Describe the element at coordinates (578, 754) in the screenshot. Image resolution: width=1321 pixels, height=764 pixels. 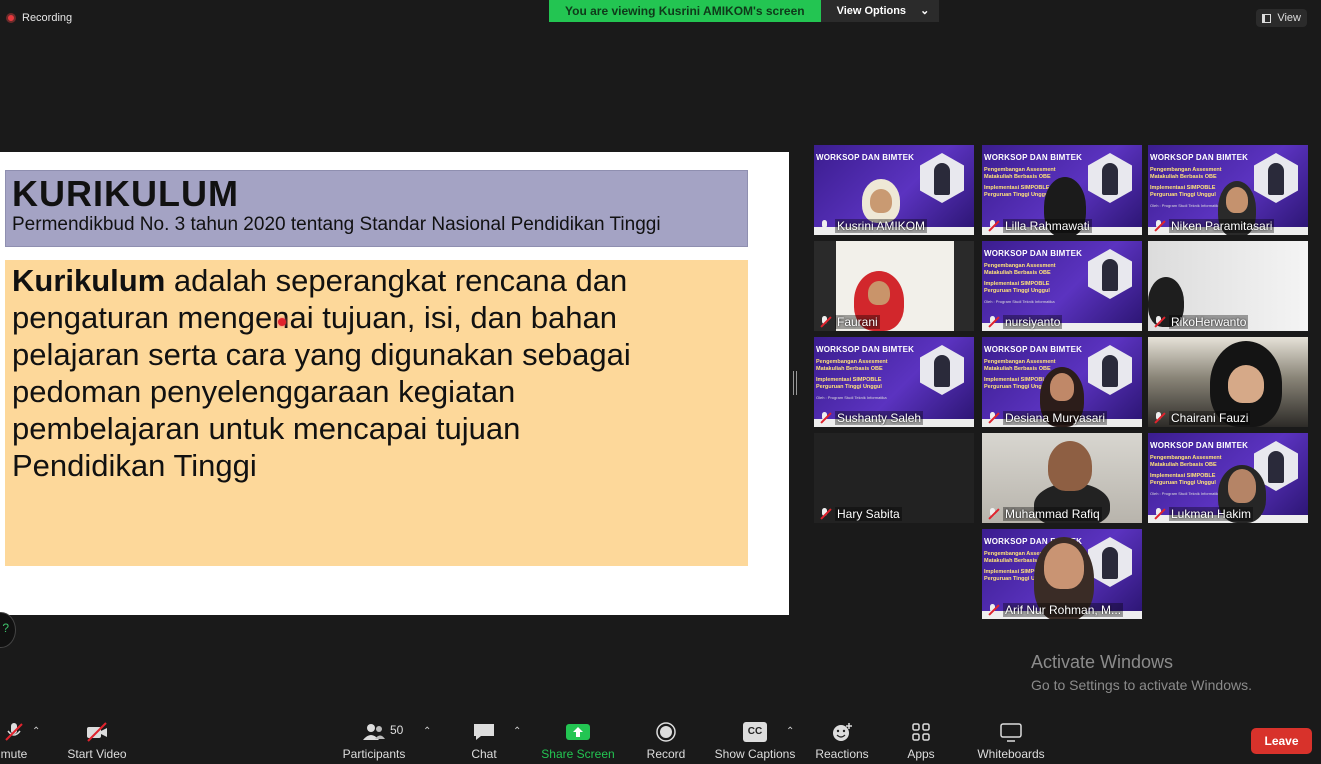
I see `share-screen-label: Share Screen` at that location.